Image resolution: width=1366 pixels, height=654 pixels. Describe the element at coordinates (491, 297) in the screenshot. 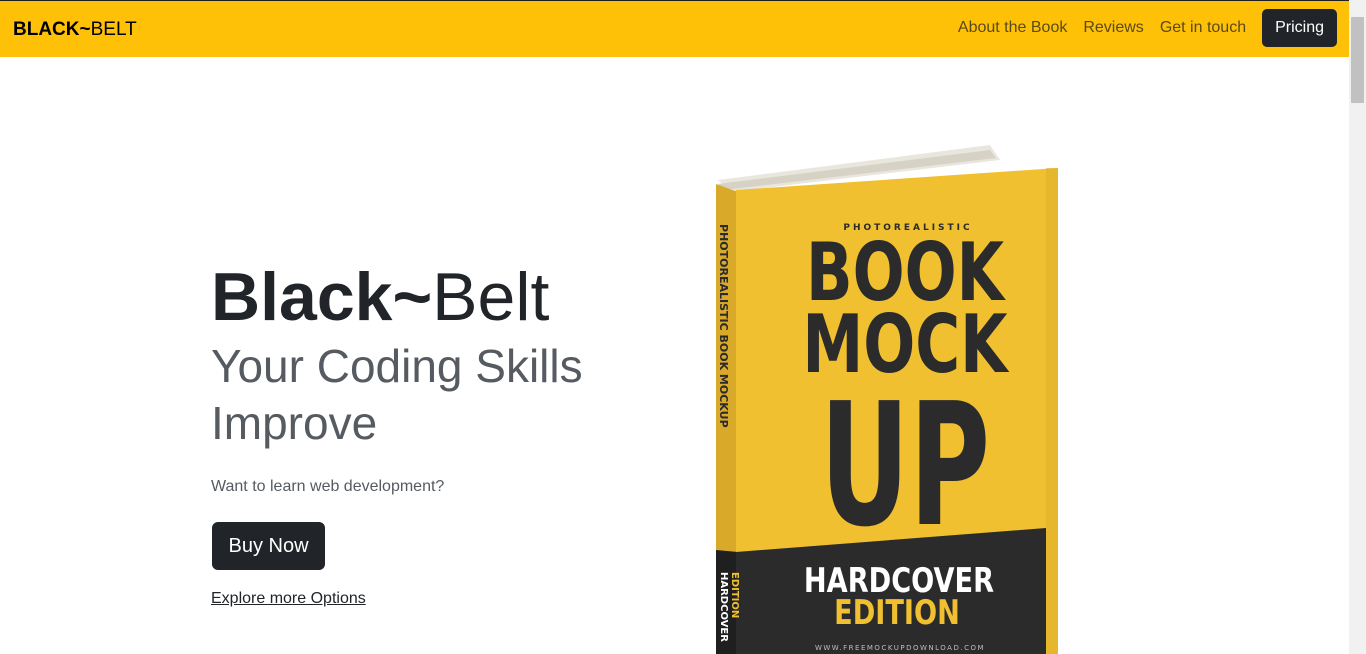

I see `hero-title-light: Belt` at that location.